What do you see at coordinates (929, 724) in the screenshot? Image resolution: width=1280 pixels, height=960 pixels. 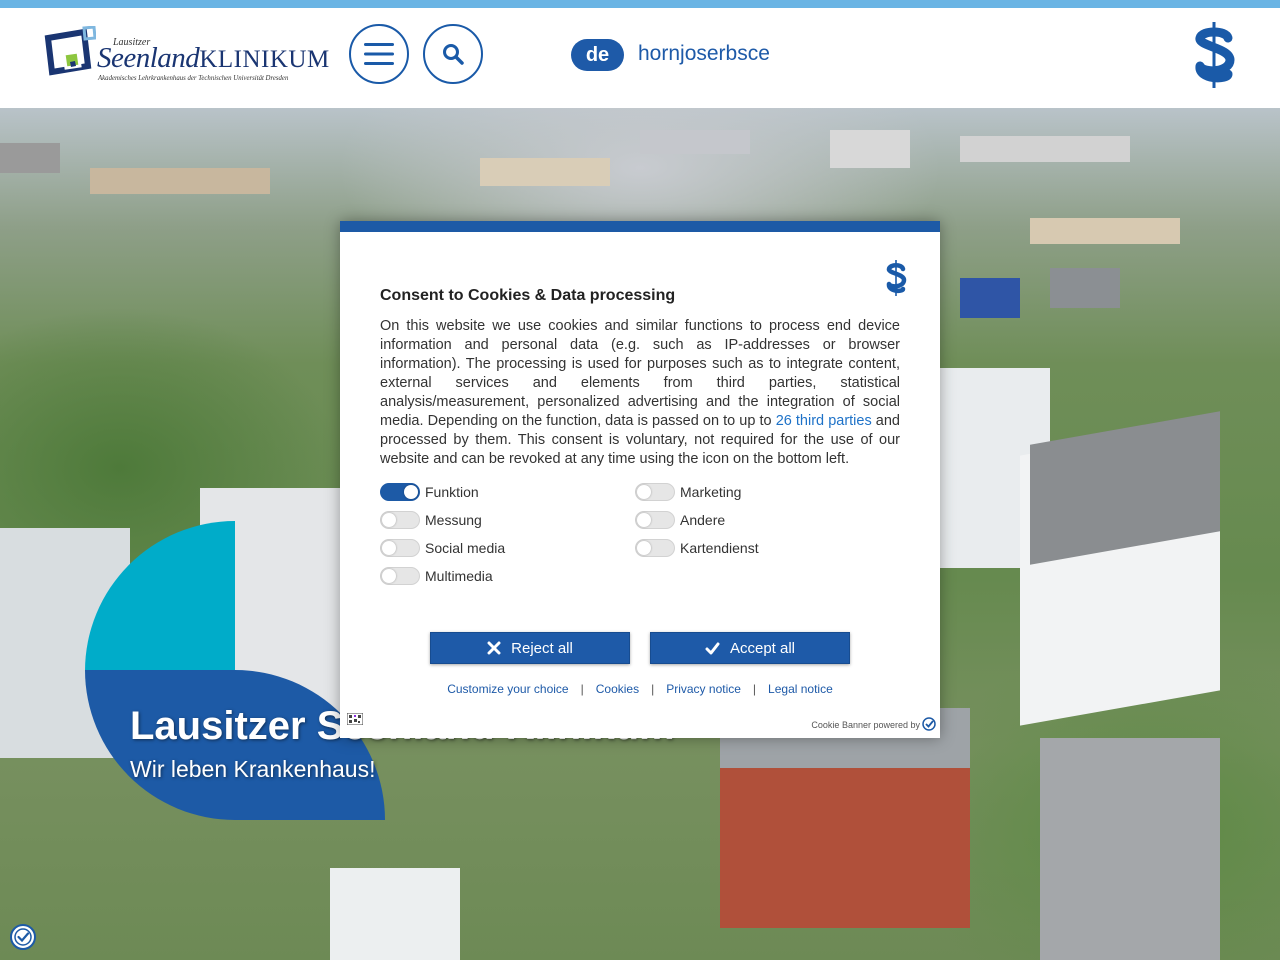 I see `usercentrics-check-icon` at bounding box center [929, 724].